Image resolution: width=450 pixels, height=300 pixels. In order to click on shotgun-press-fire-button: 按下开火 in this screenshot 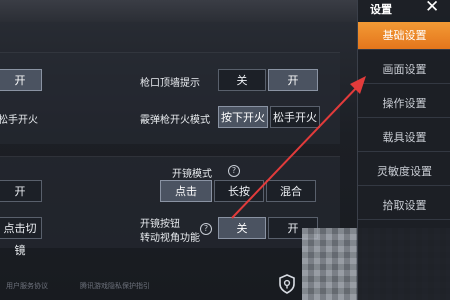, I will do `click(243, 117)`.